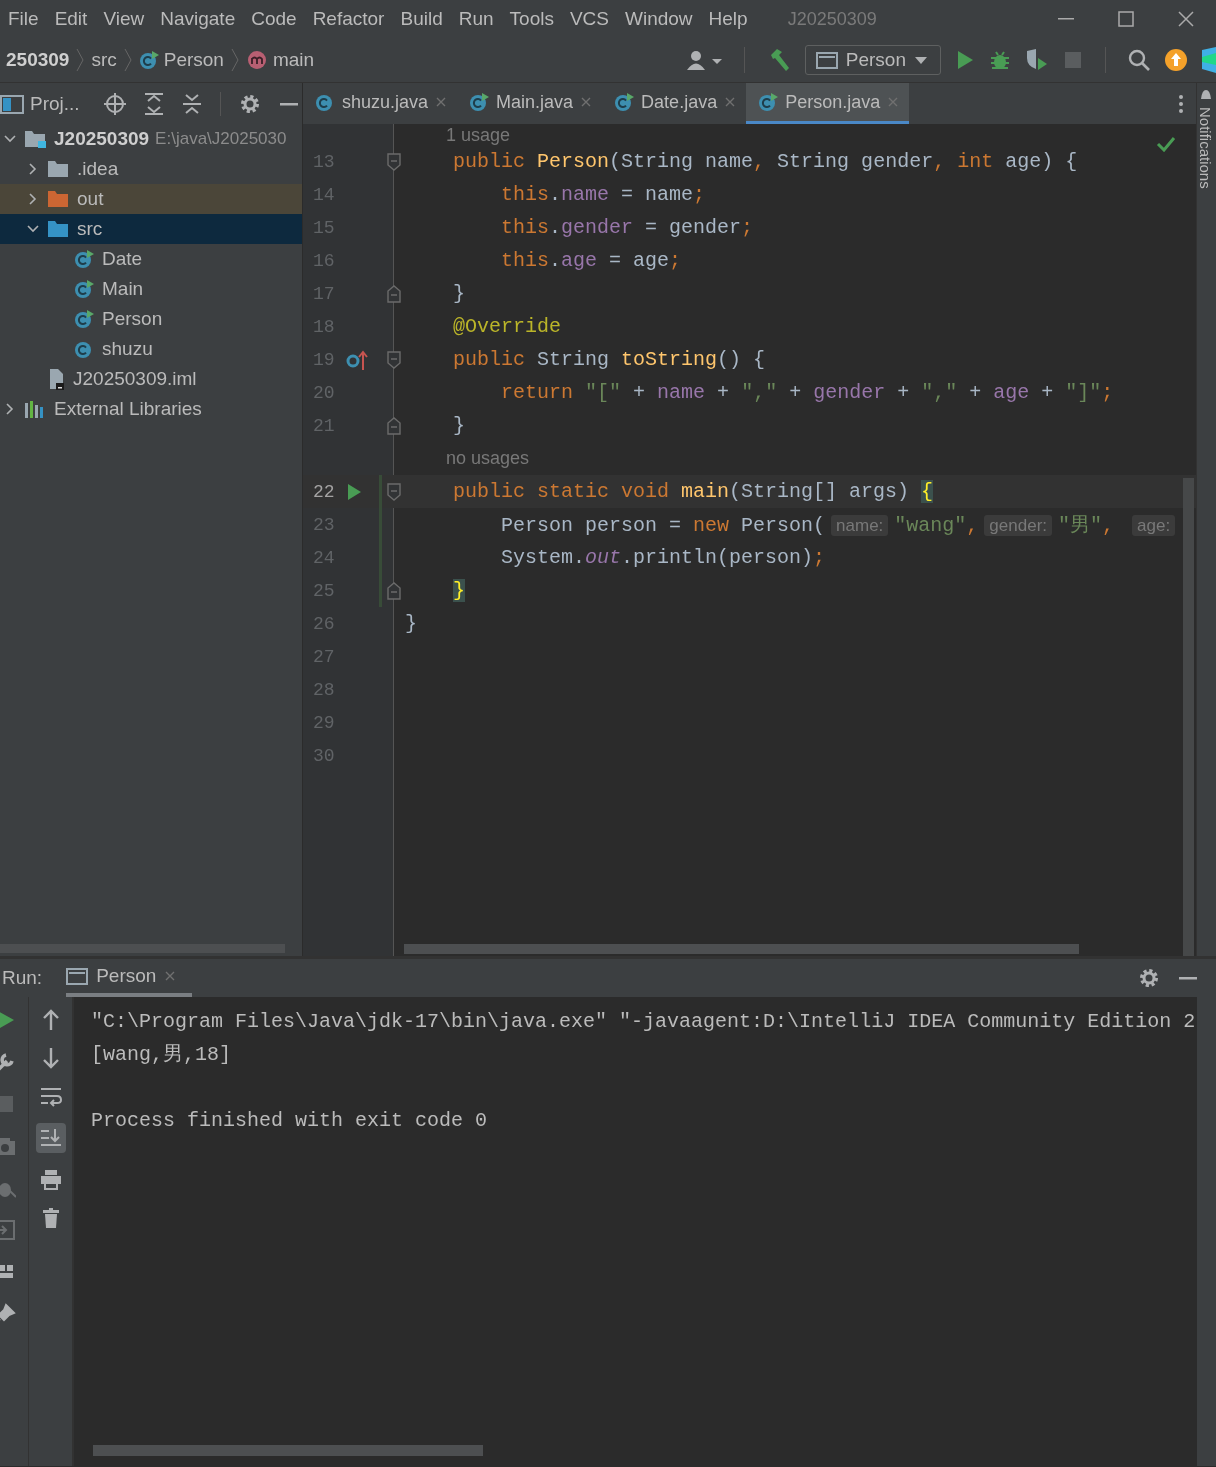 The width and height of the screenshot is (1216, 1467). What do you see at coordinates (476, 19) in the screenshot?
I see `menu-item: Run` at bounding box center [476, 19].